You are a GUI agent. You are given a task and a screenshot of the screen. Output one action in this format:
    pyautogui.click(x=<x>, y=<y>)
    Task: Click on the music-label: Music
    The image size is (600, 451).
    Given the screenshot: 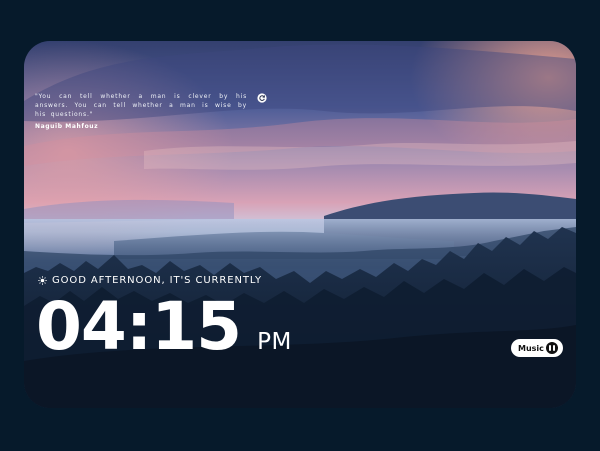 What is the action you would take?
    pyautogui.click(x=531, y=348)
    